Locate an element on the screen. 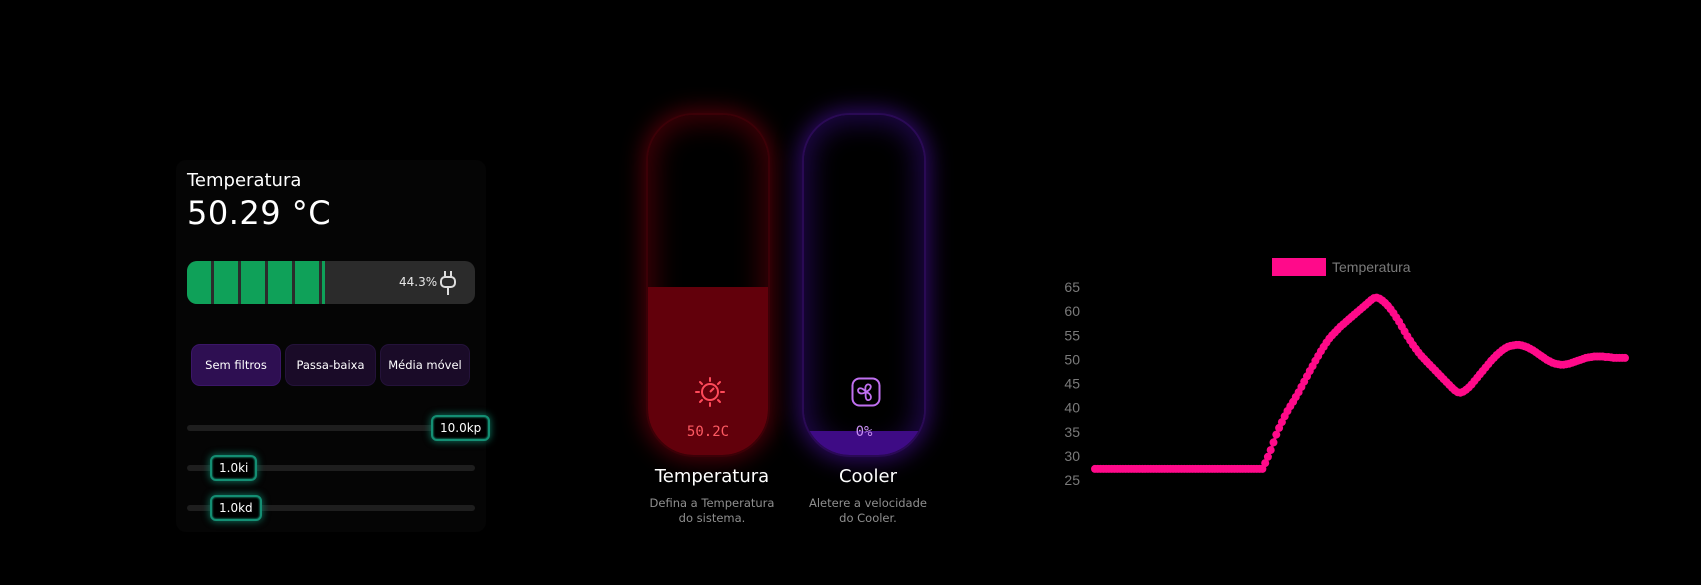 This screenshot has width=1701, height=585. temperature-chart: Temperatura 25 30 35 40 45 50 55 60 65 is located at coordinates (1346, 373).